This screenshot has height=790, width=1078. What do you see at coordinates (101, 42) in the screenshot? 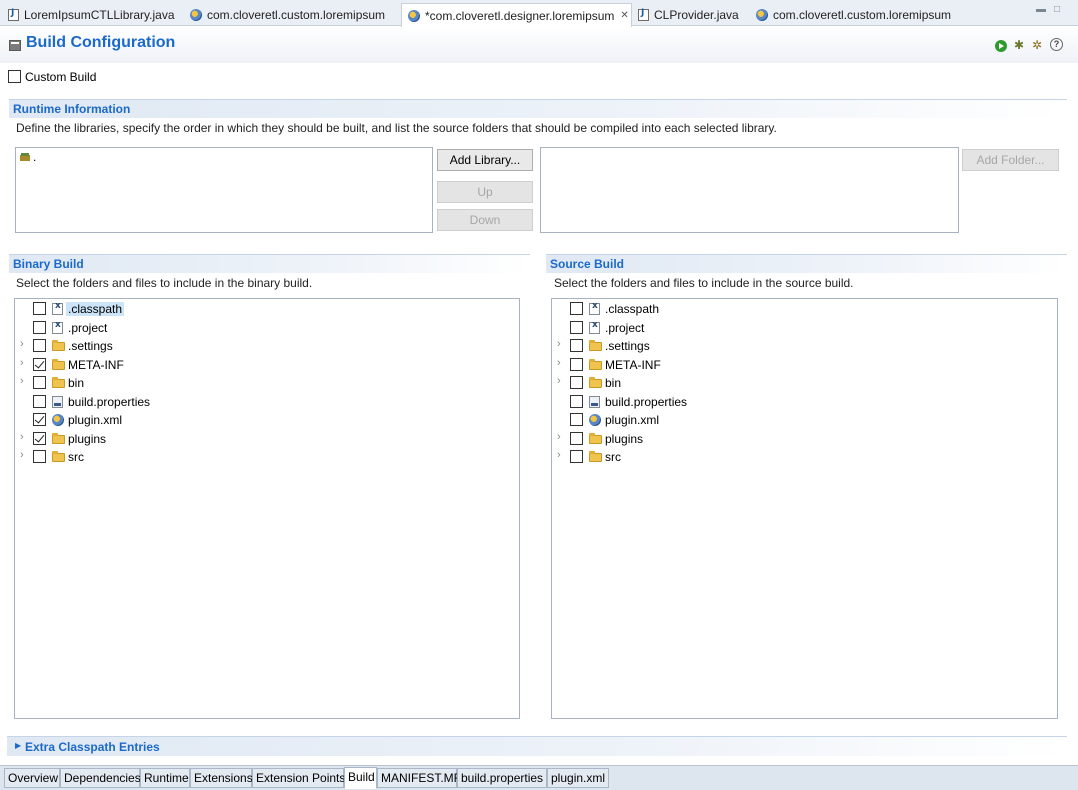
I see `page-title: Build Configuration` at bounding box center [101, 42].